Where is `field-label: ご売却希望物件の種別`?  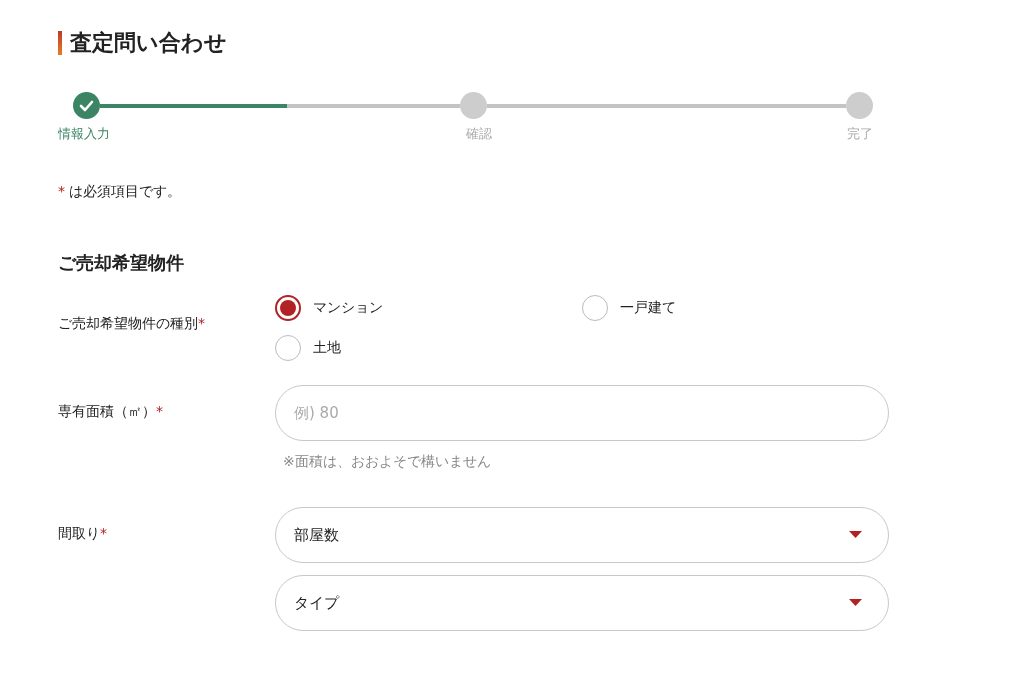
field-label: ご売却希望物件の種別 is located at coordinates (128, 324).